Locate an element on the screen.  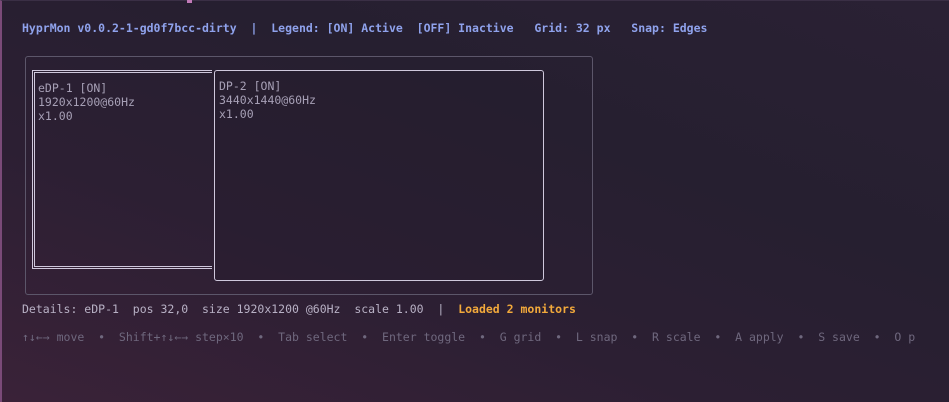
monitor-mode: 3440x1440@60Hz is located at coordinates (267, 100).